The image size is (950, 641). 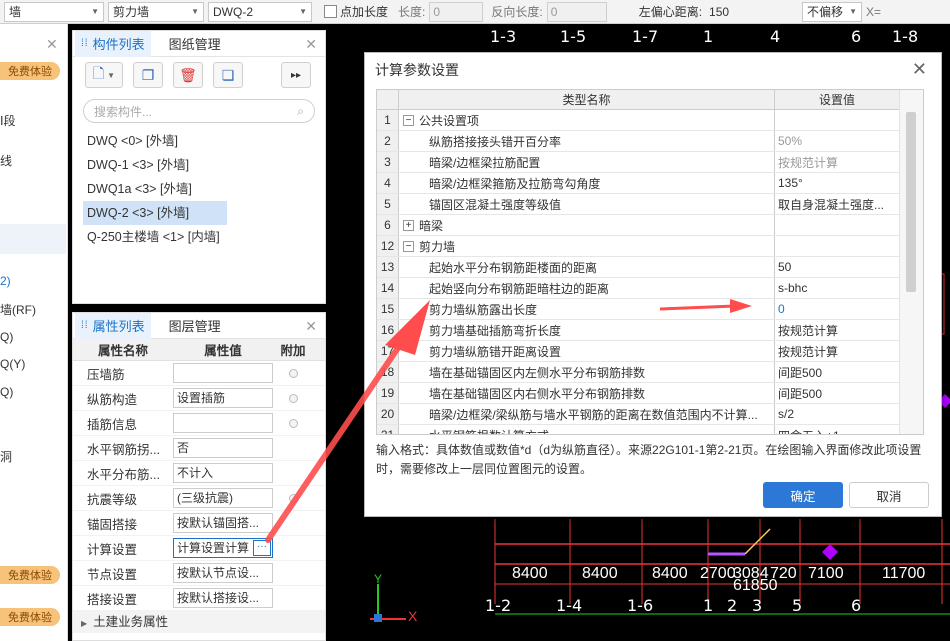 What do you see at coordinates (650, 225) in the screenshot?
I see `table-row: 6 + 暗梁` at bounding box center [650, 225].